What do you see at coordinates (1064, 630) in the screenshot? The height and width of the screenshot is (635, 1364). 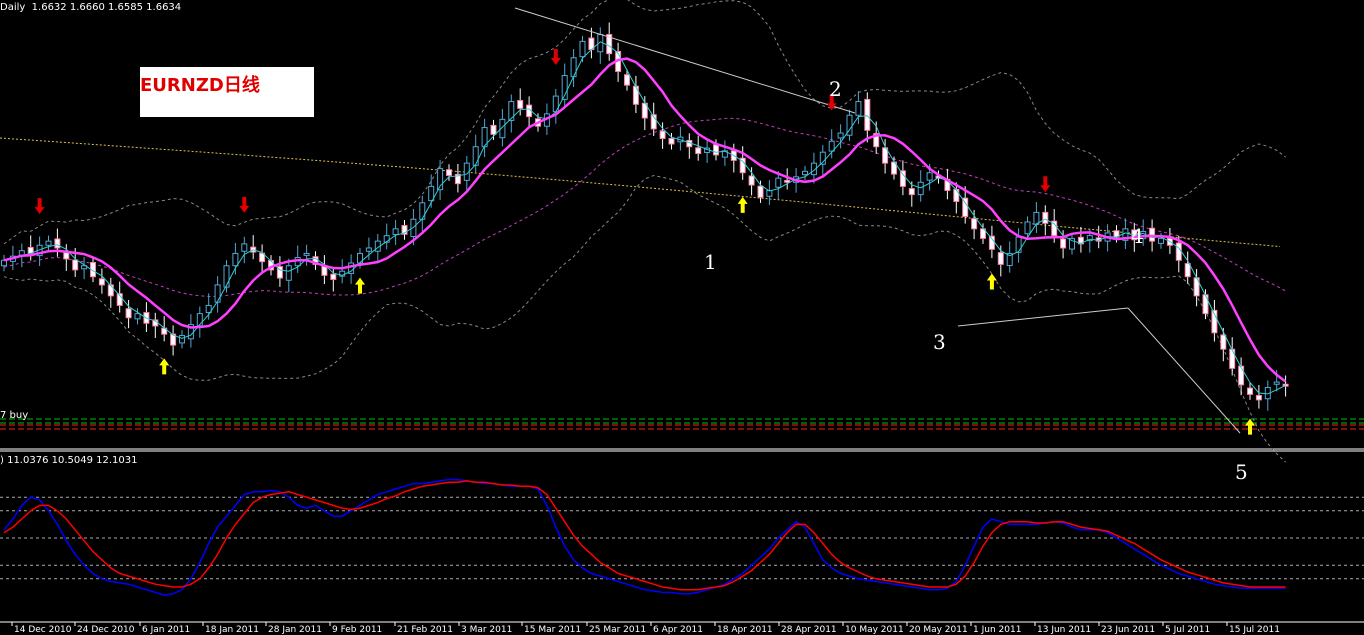 I see `x-tick-label: 13 Jun 2011` at bounding box center [1064, 630].